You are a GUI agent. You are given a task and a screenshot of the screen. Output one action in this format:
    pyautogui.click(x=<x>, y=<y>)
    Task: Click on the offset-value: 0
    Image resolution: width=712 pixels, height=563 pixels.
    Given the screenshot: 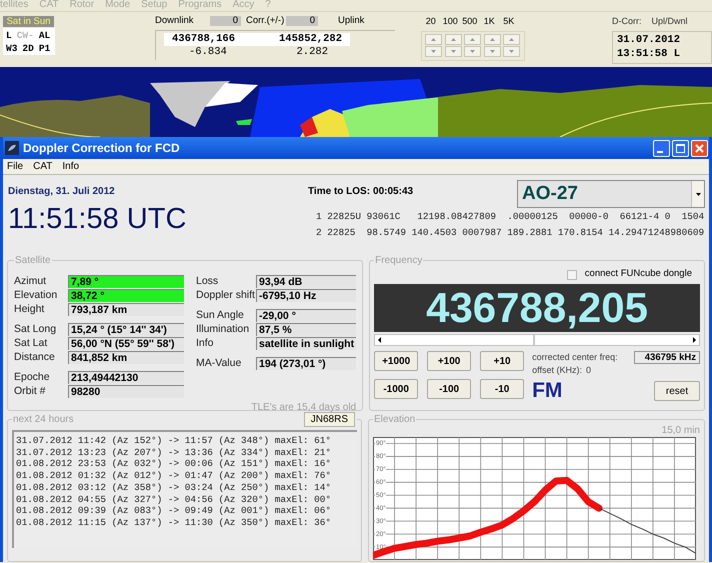 What is the action you would take?
    pyautogui.click(x=588, y=370)
    